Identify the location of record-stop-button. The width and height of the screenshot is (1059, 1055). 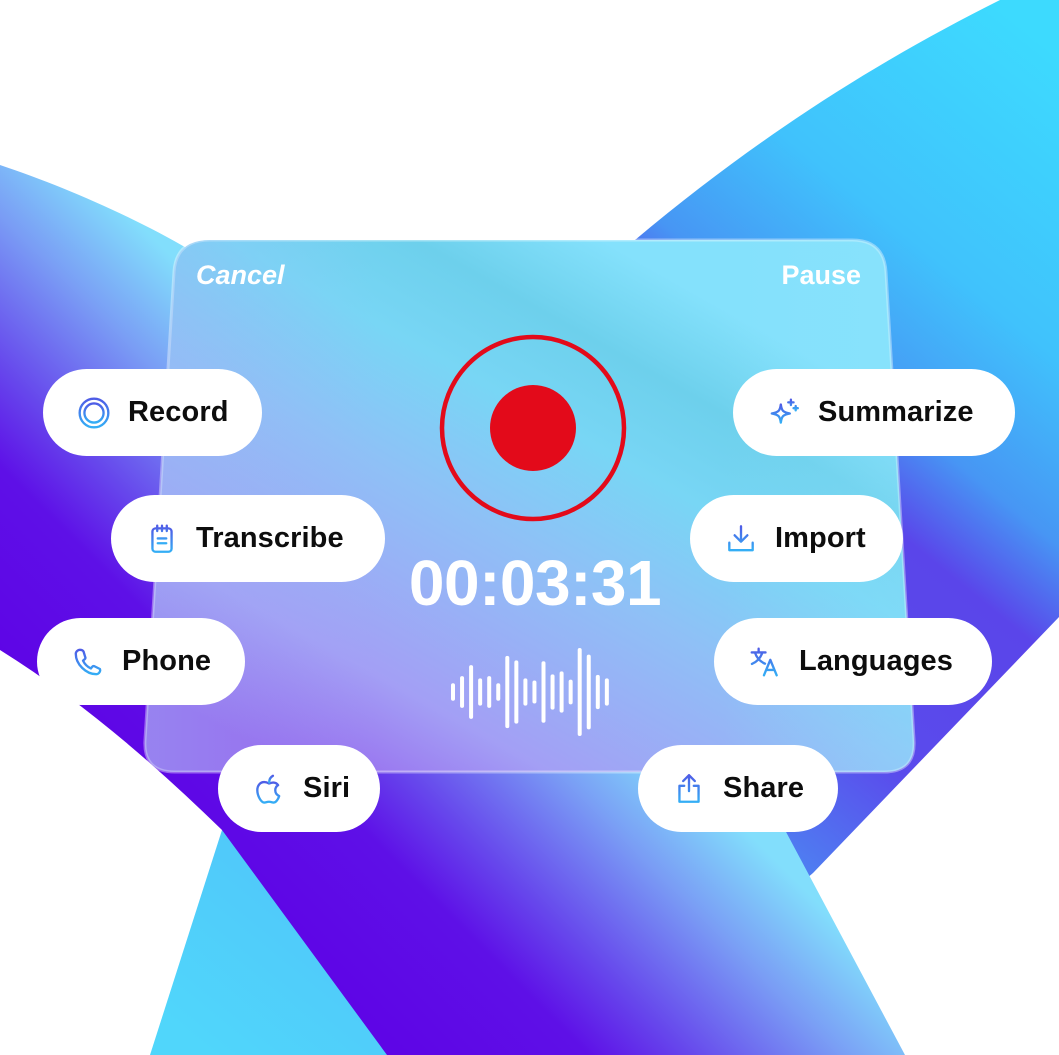
(533, 428).